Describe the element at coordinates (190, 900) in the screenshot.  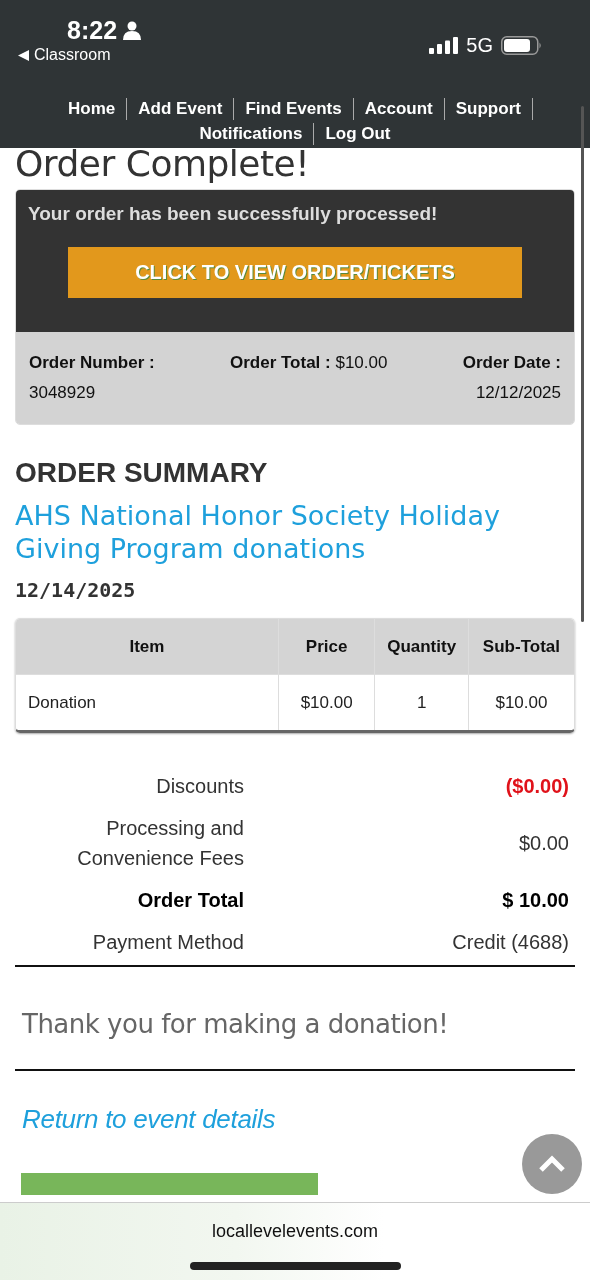
I see `total-label: Order Total` at that location.